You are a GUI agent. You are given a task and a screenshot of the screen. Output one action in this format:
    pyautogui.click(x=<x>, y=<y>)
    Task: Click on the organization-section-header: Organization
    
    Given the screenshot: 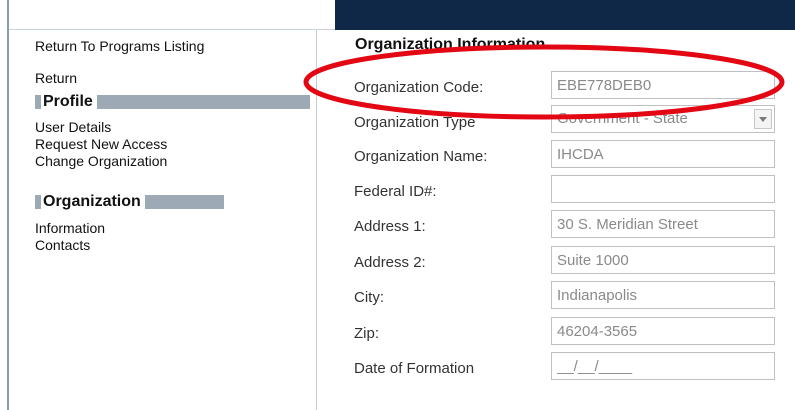 What is the action you would take?
    pyautogui.click(x=129, y=201)
    